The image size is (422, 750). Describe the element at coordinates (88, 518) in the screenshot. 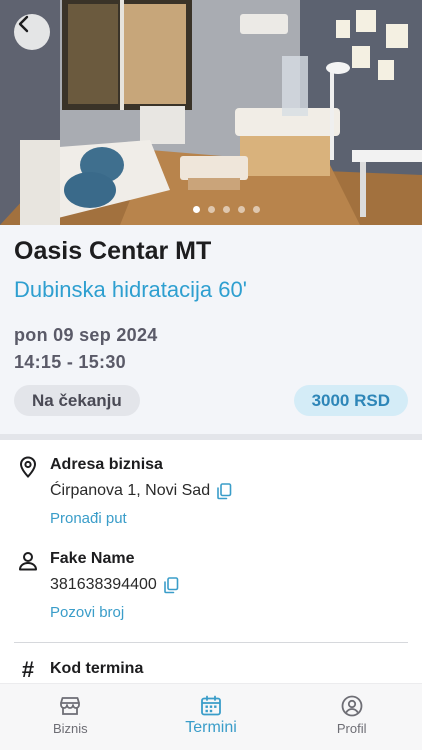

I see `find-route-link: Pronađi put` at that location.